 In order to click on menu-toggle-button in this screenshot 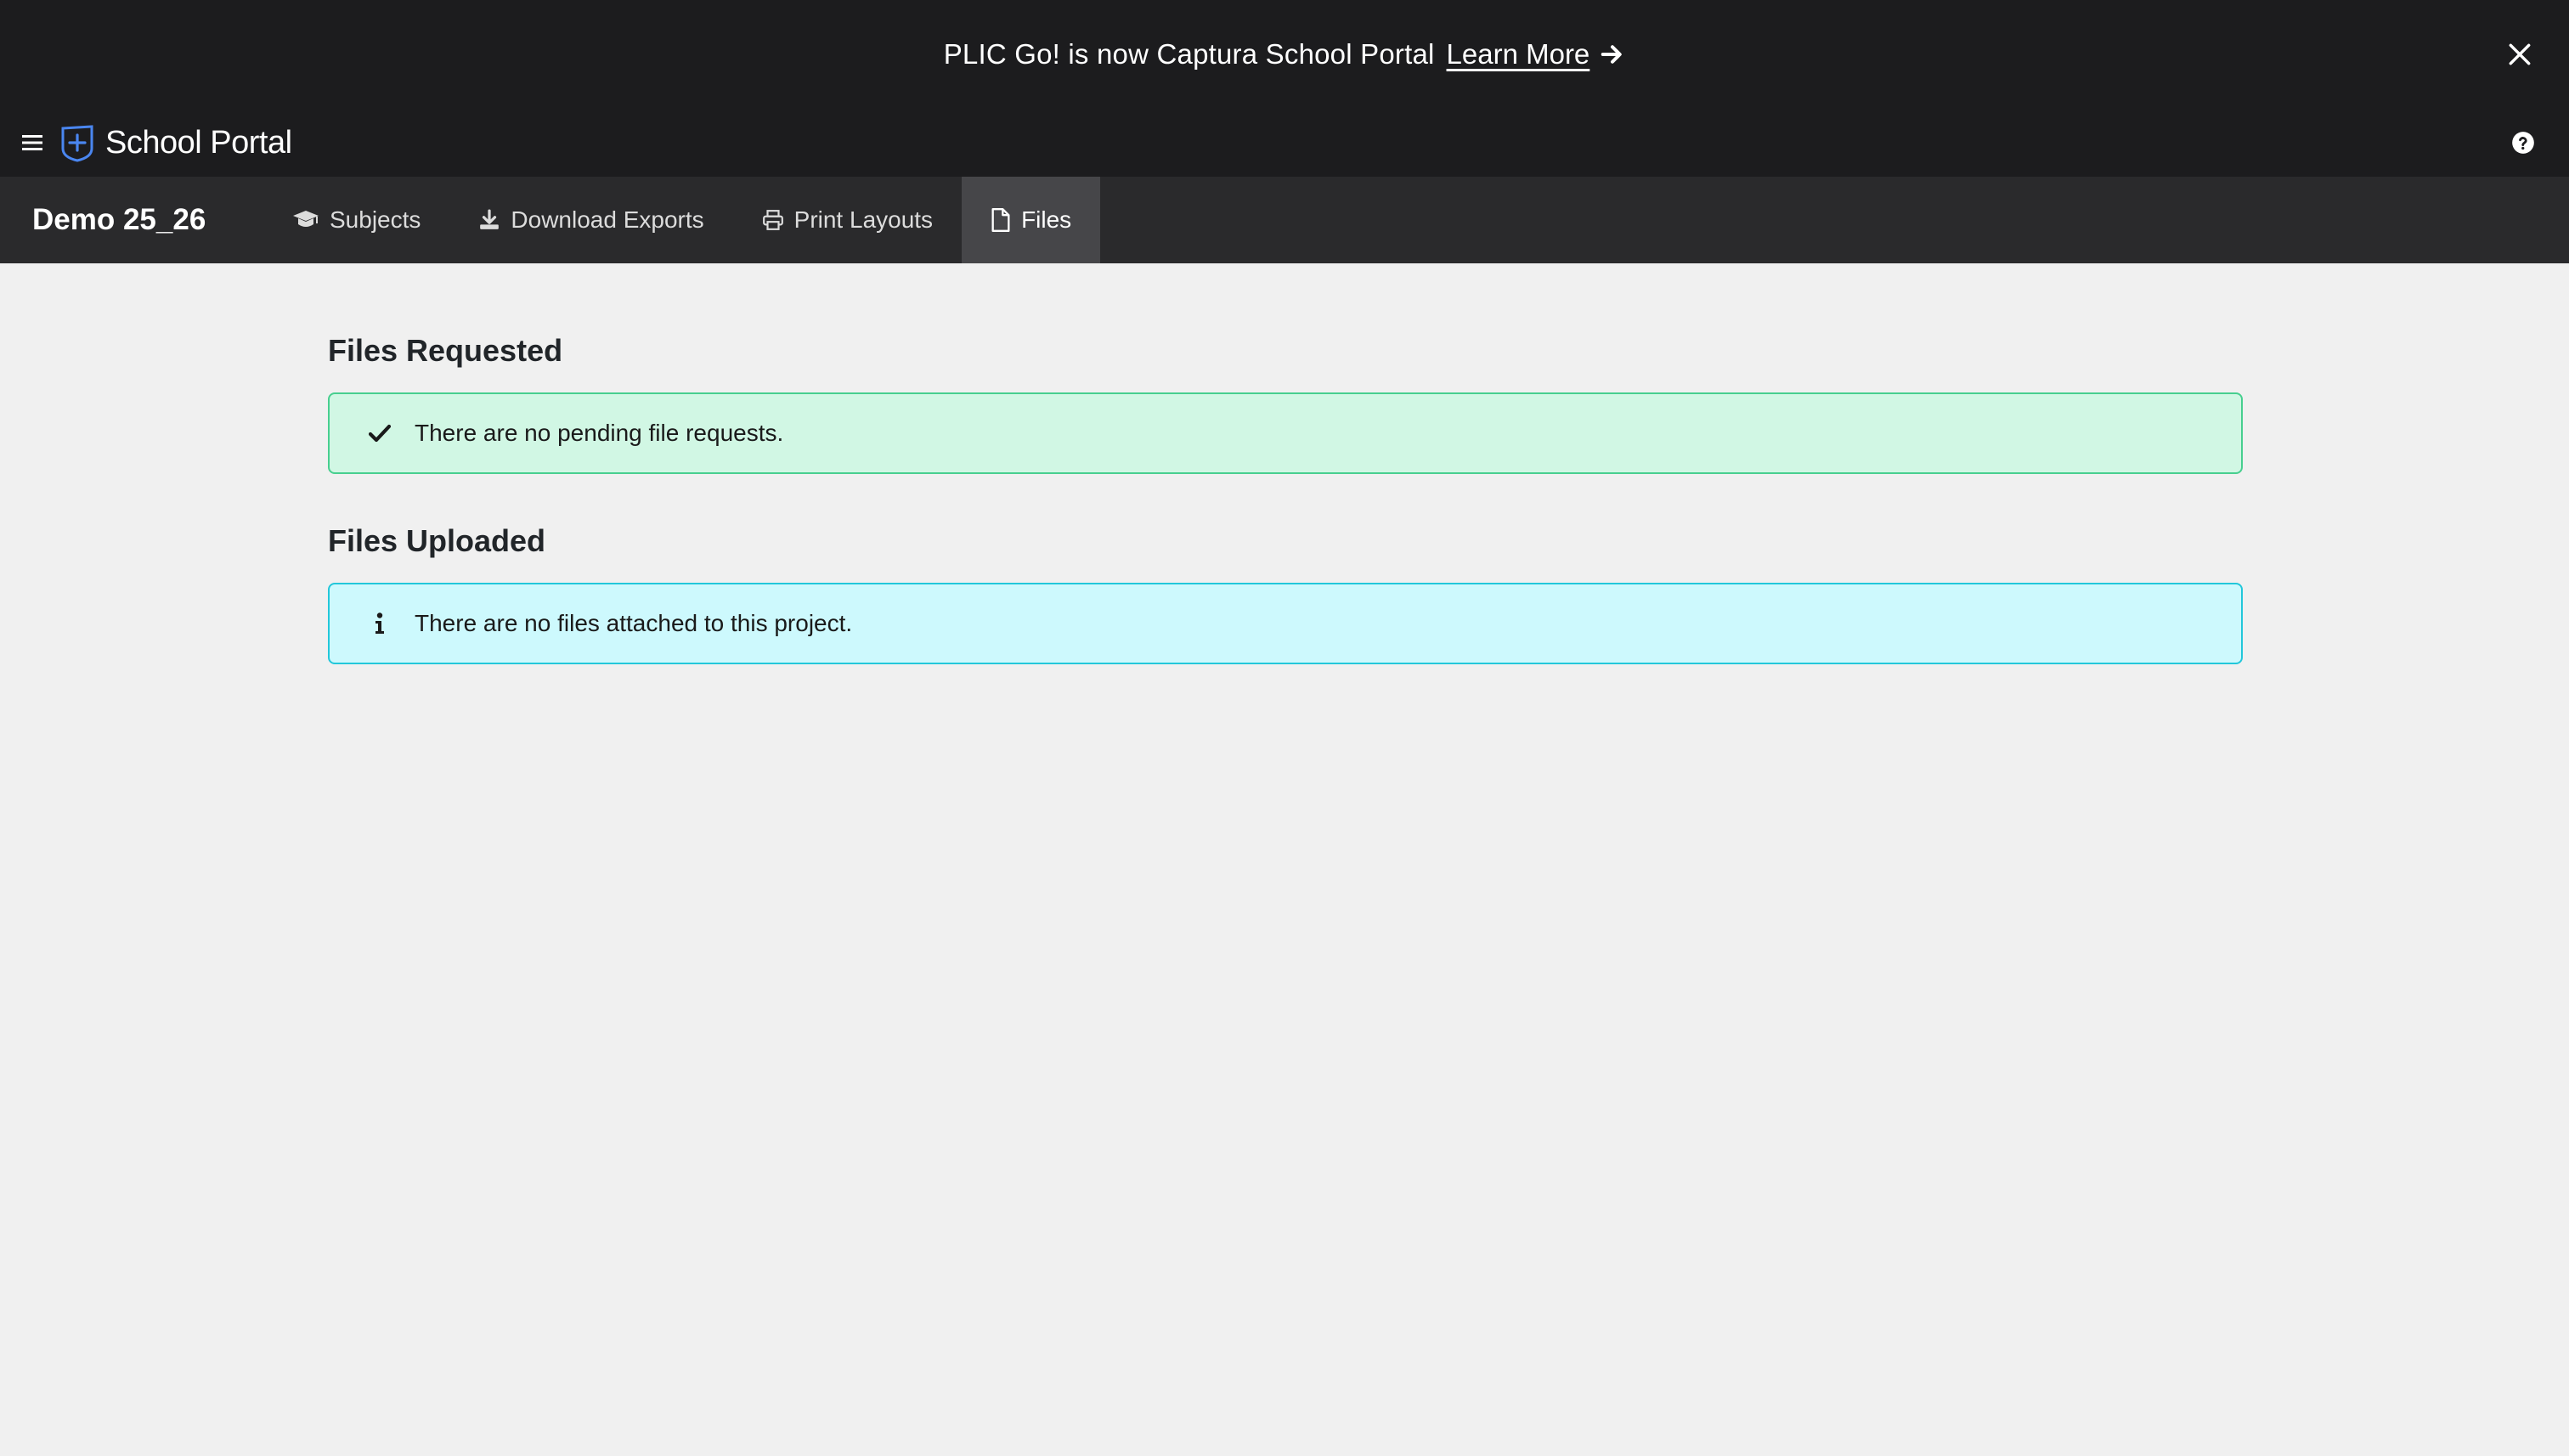, I will do `click(34, 143)`.